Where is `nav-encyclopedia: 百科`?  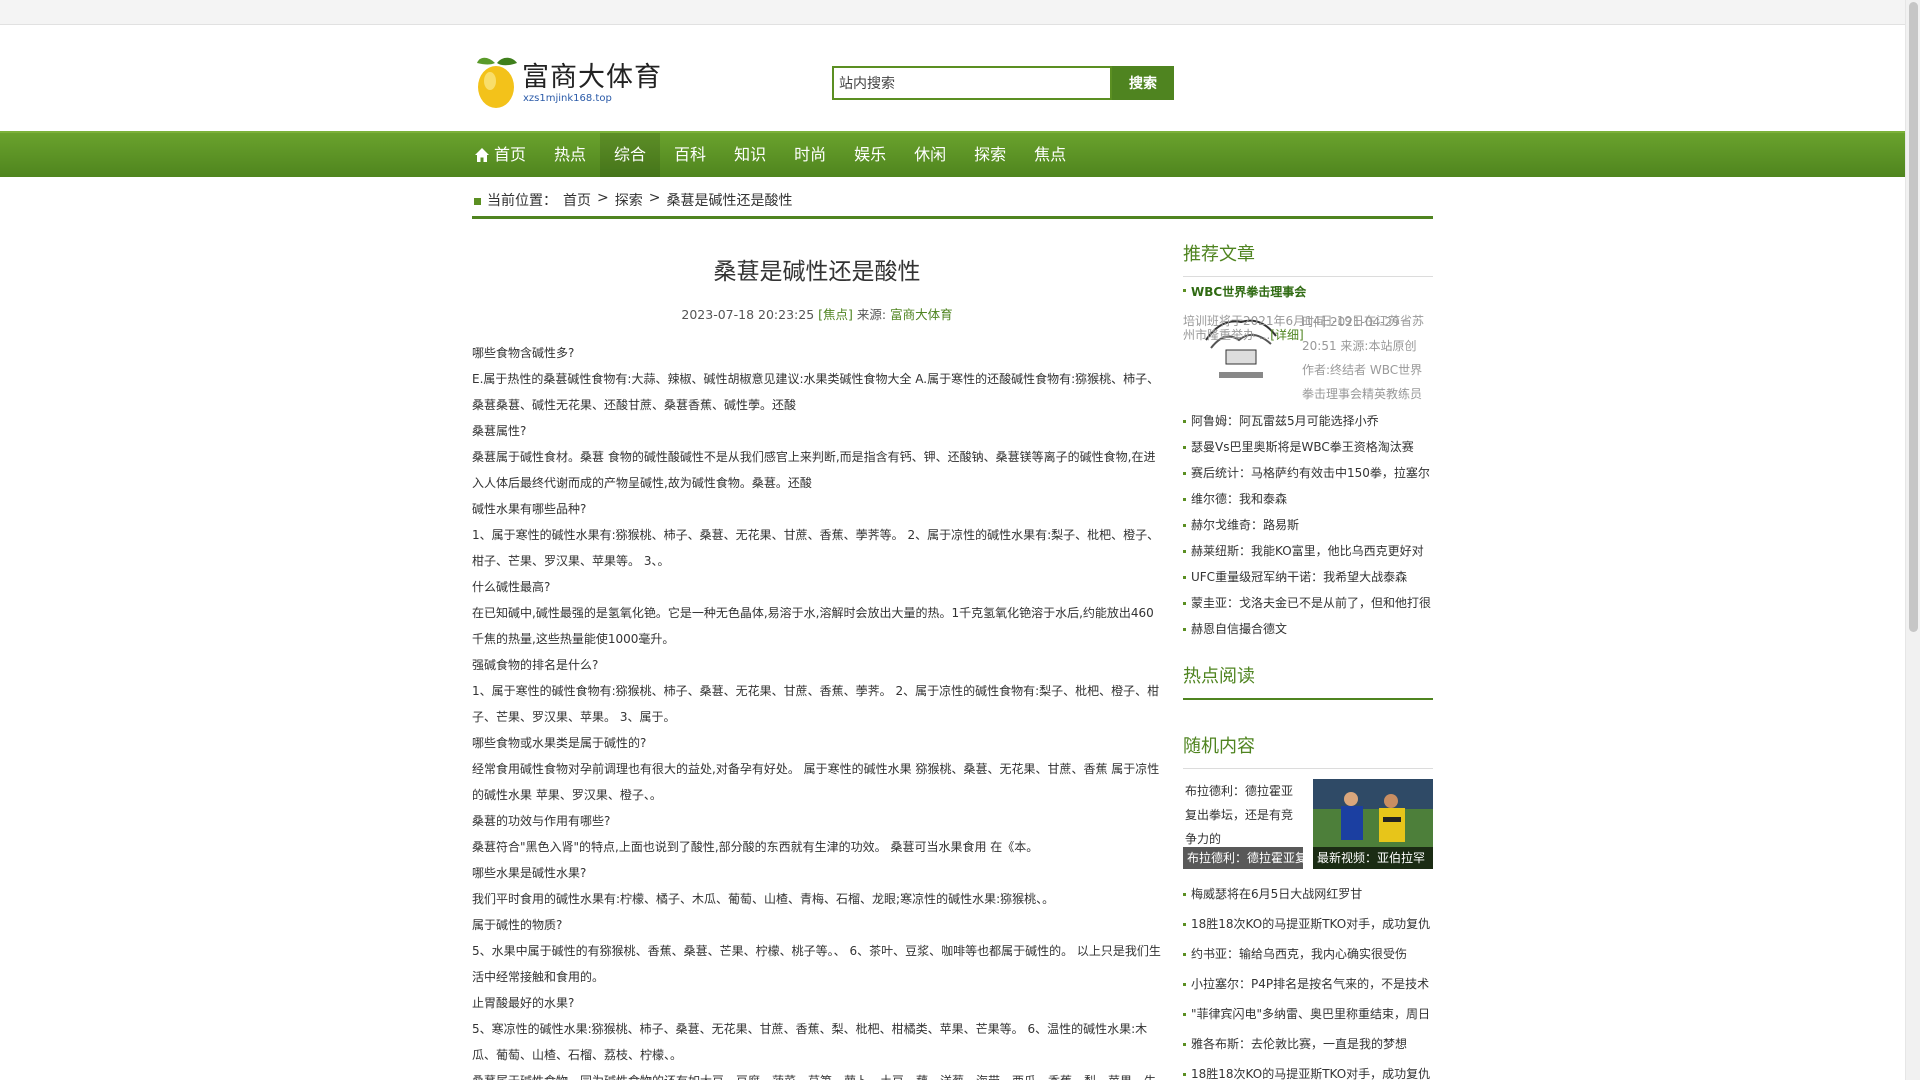 nav-encyclopedia: 百科 is located at coordinates (690, 155).